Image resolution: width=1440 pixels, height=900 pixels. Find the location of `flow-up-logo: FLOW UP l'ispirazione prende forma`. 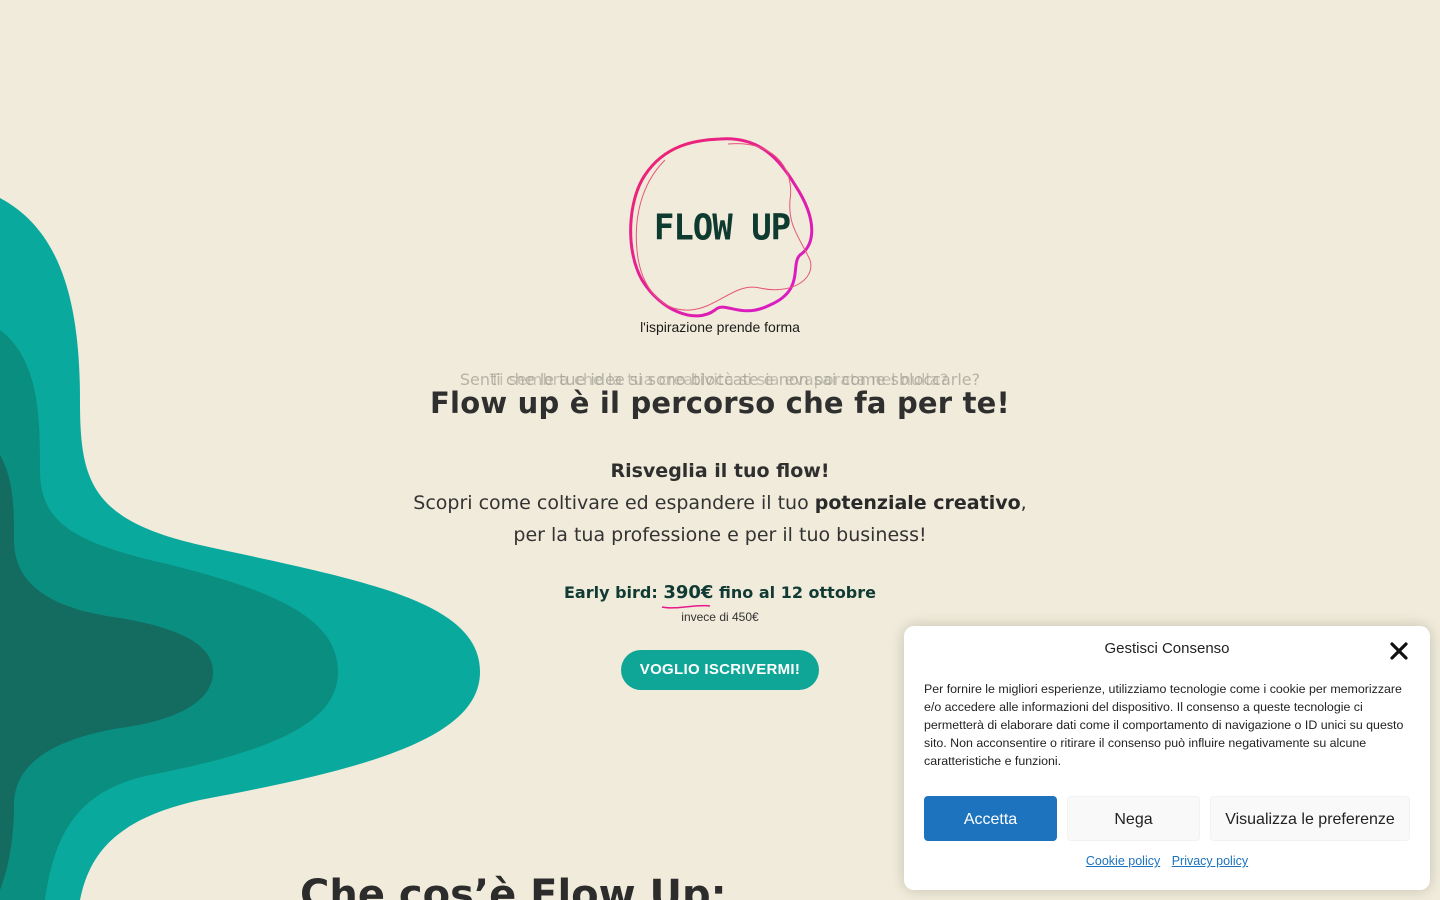

flow-up-logo: FLOW UP l'ispirazione prende forma is located at coordinates (720, 237).